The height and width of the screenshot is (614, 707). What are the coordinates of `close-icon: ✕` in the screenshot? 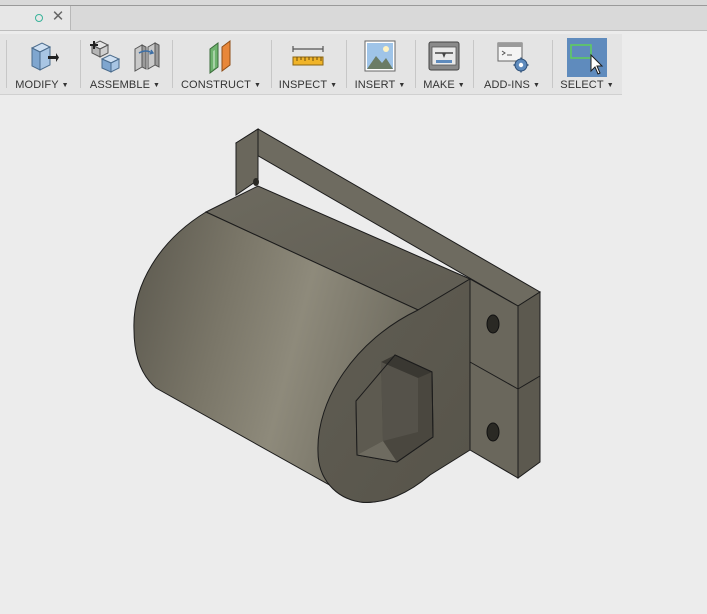 It's located at (58, 17).